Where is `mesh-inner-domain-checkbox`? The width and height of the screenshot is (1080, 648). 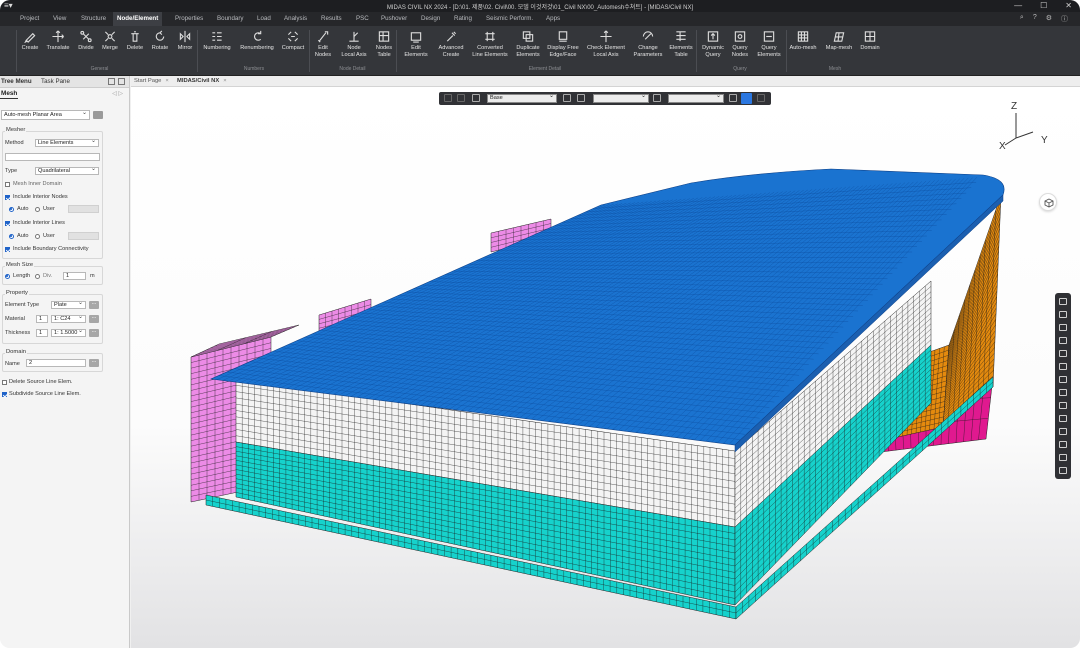
mesh-inner-domain-checkbox is located at coordinates (7, 184).